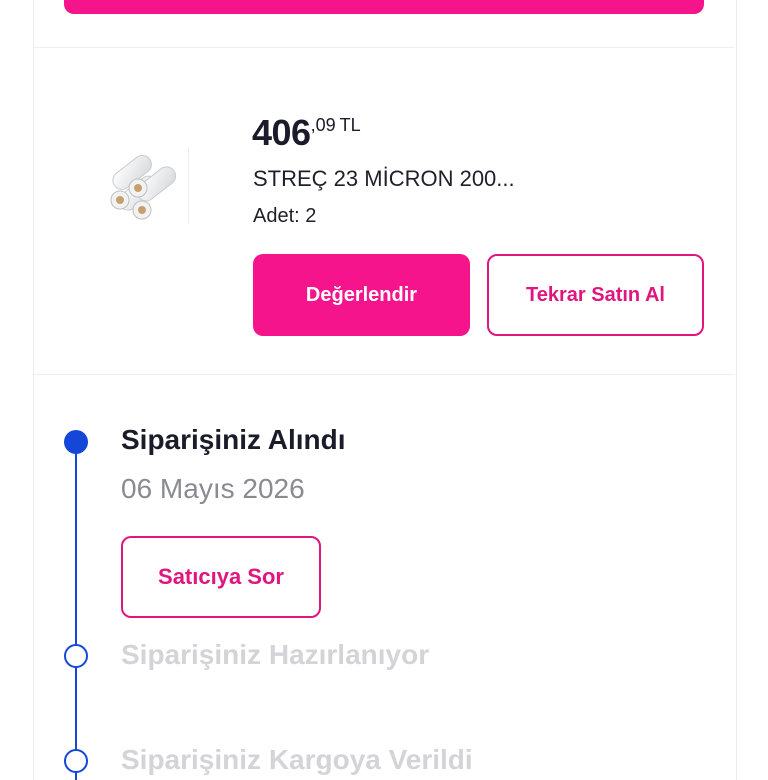 This screenshot has height=780, width=768. What do you see at coordinates (213, 488) in the screenshot?
I see `step-date-received: 06 Mayıs 2026` at bounding box center [213, 488].